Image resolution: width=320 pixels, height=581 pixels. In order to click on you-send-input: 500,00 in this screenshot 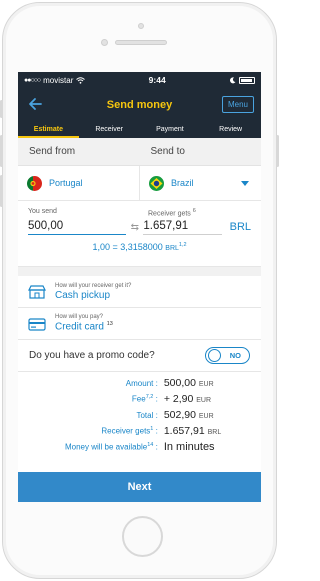, I will do `click(77, 228)`.